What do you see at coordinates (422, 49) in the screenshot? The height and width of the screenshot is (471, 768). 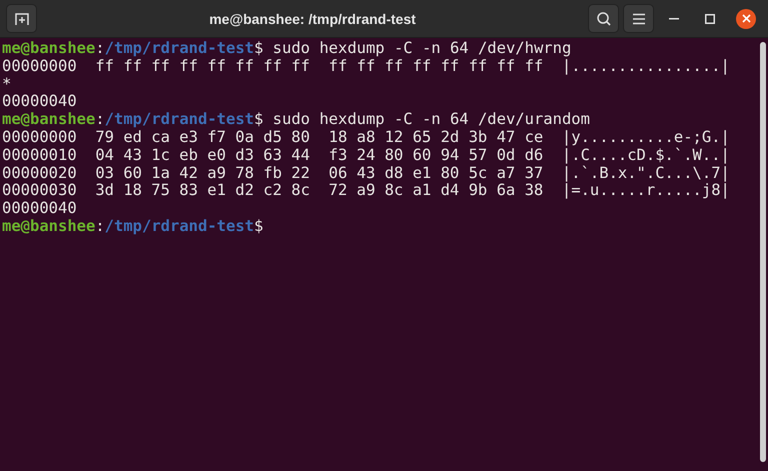 I see `command-text: sudo hexdump -C -n 64 /dev/hwrng` at bounding box center [422, 49].